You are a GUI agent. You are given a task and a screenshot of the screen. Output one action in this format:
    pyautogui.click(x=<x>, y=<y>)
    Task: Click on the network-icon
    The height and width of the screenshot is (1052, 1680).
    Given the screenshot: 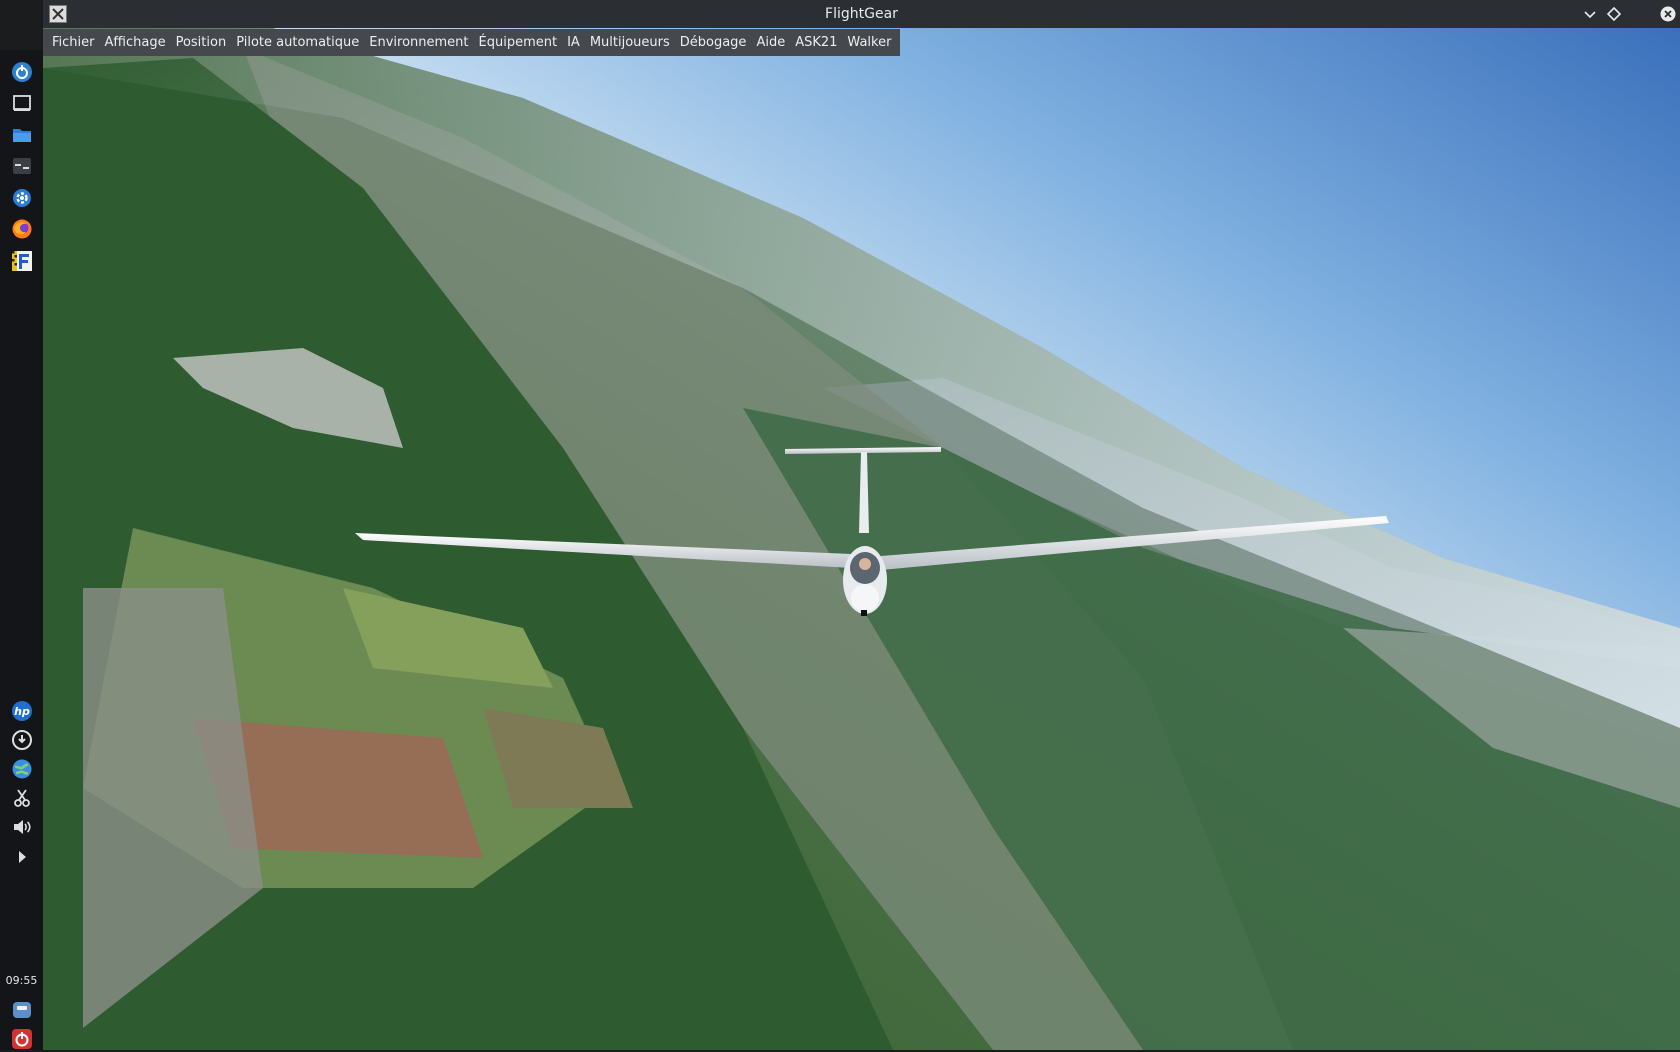 What is the action you would take?
    pyautogui.click(x=22, y=769)
    